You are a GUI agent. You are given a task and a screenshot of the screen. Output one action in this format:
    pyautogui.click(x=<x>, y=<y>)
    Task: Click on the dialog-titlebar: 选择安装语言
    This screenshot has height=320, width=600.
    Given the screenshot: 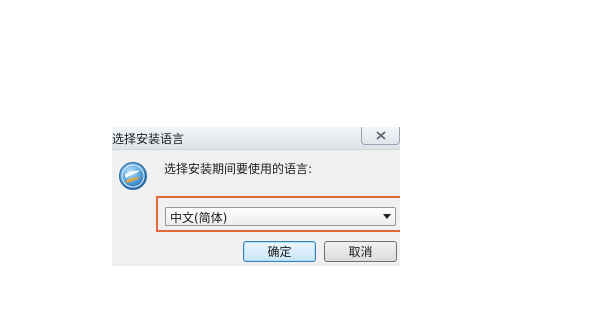 What is the action you would take?
    pyautogui.click(x=256, y=138)
    